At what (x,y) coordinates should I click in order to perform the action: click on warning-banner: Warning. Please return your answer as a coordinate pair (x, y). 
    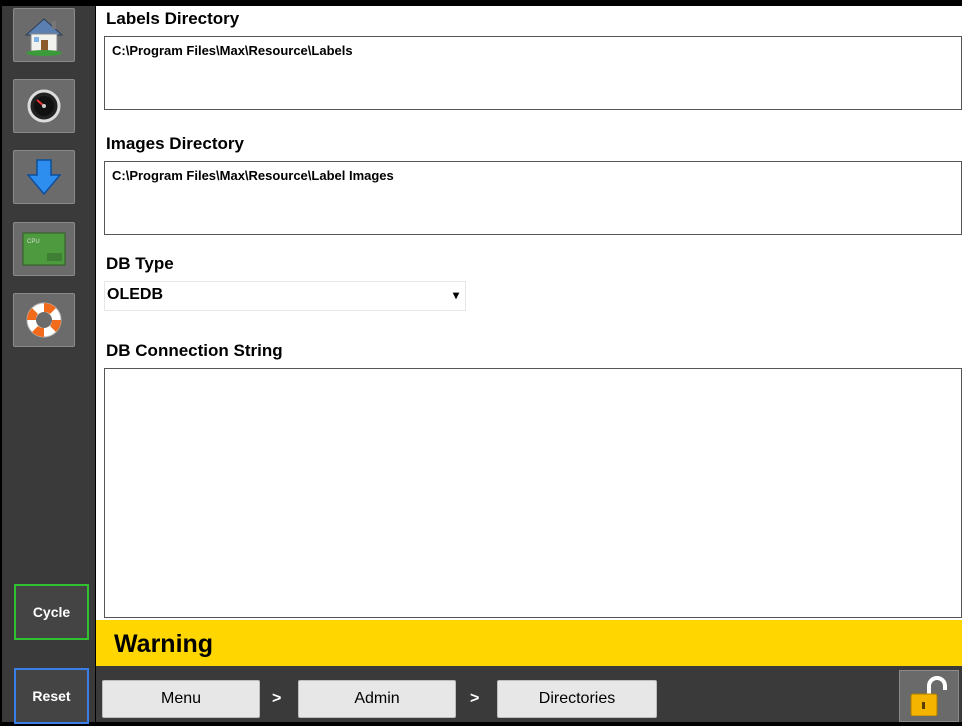
    Looking at the image, I should click on (529, 643).